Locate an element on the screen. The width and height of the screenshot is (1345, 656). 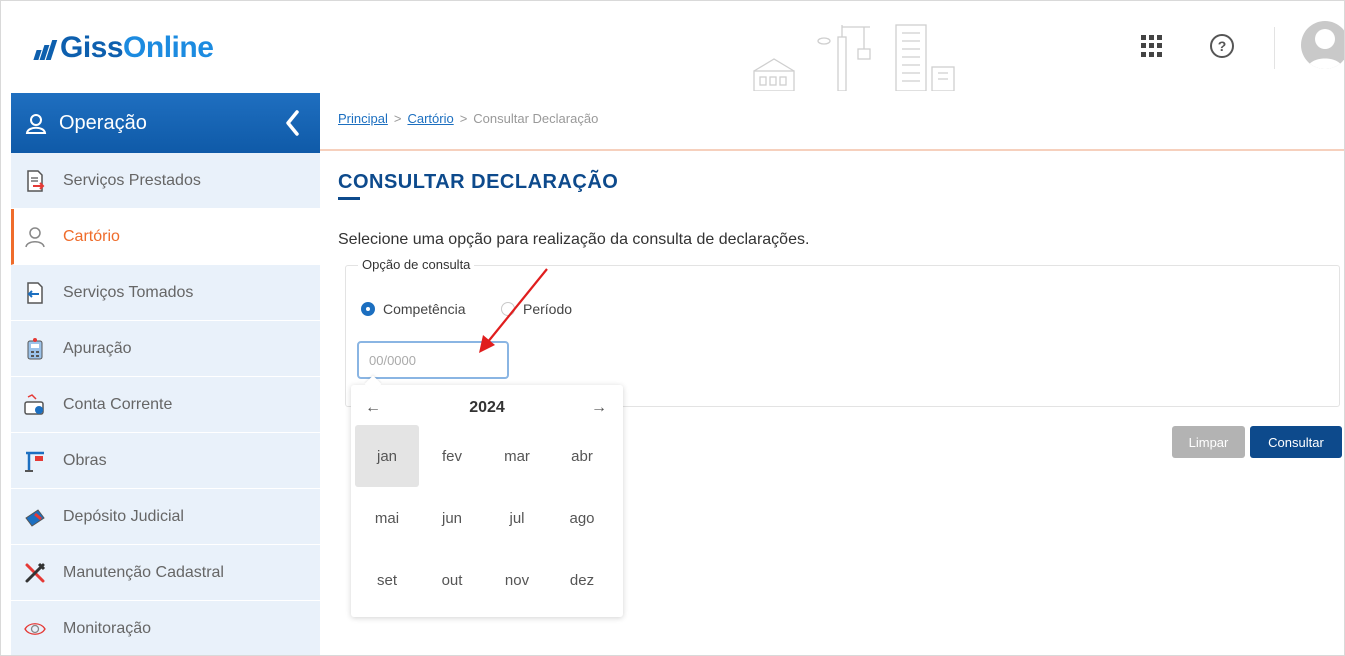
sidebar-section-title: Operação is located at coordinates (103, 122).